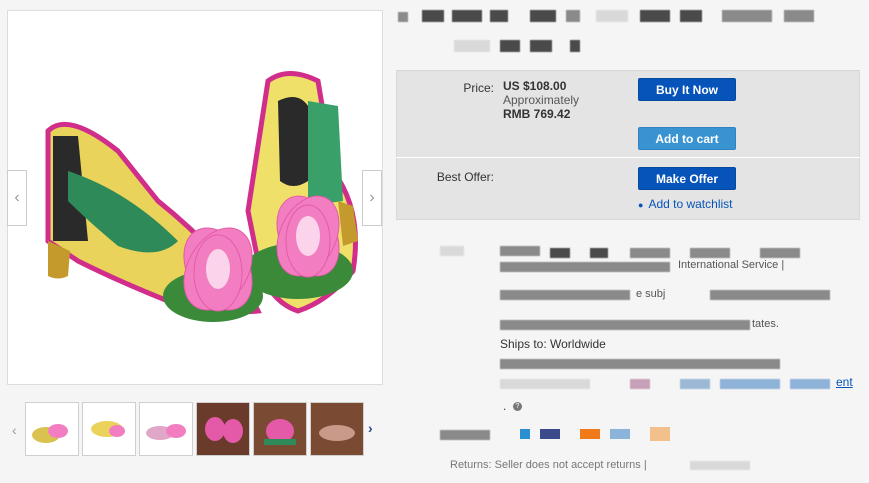 The image size is (869, 483). I want to click on gallery-next-button: ›, so click(372, 198).